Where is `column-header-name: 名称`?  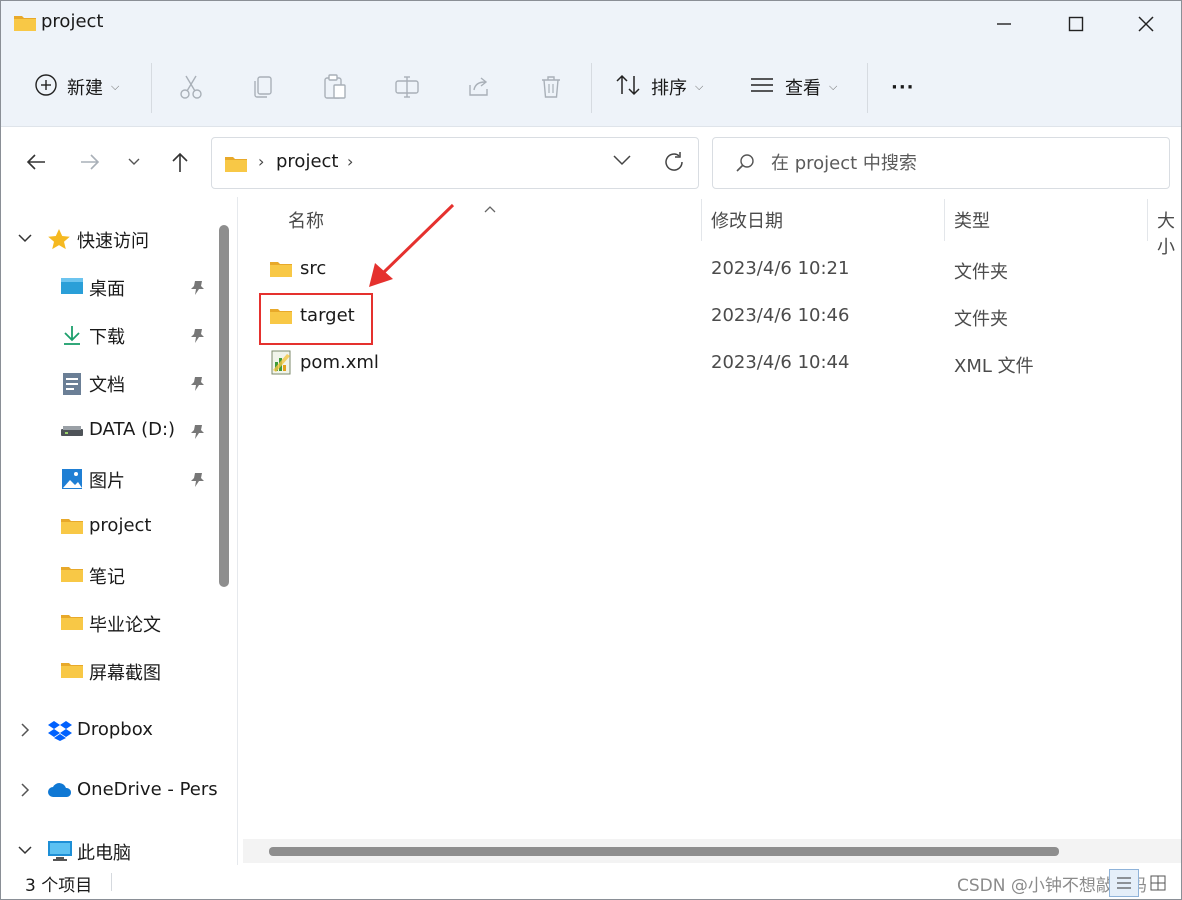 column-header-name: 名称 is located at coordinates (306, 220).